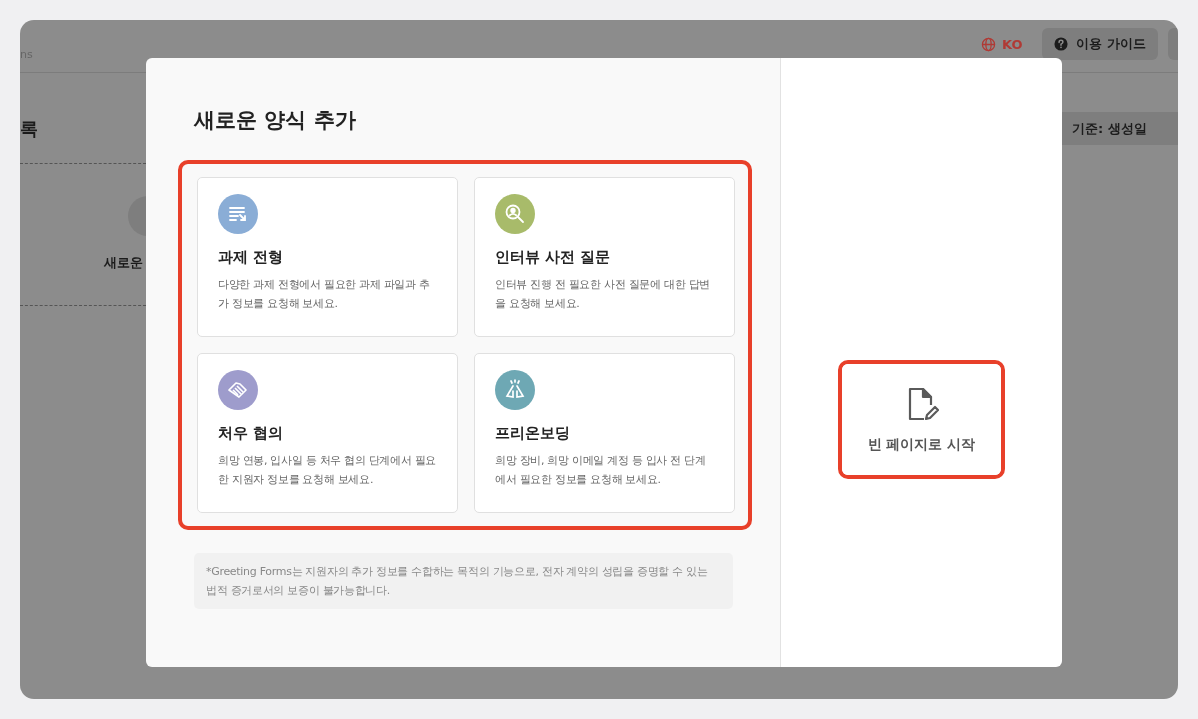 The image size is (1198, 719). Describe the element at coordinates (327, 470) in the screenshot. I see `template-description: 희망 연봉, 입사일 등 처우 협의 단계에서 필요한 지원자 정보를 요청해 보세요.` at that location.